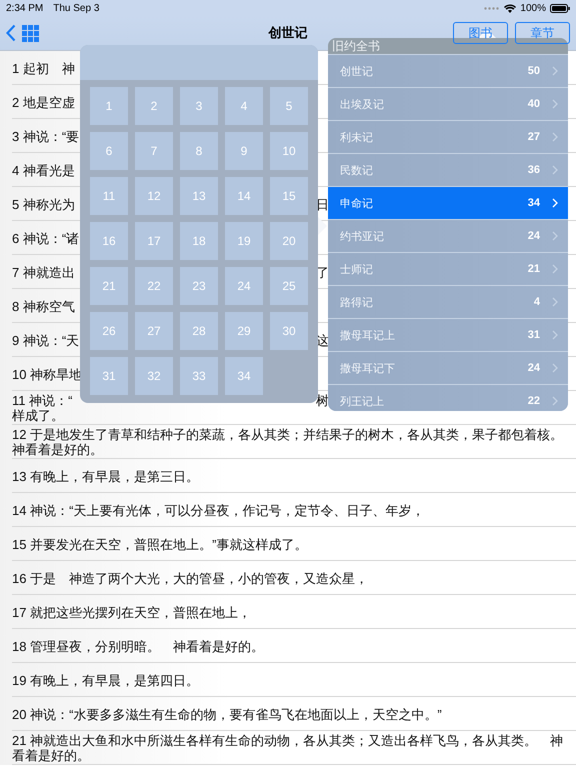  I want to click on chapter-cell: 5, so click(289, 106).